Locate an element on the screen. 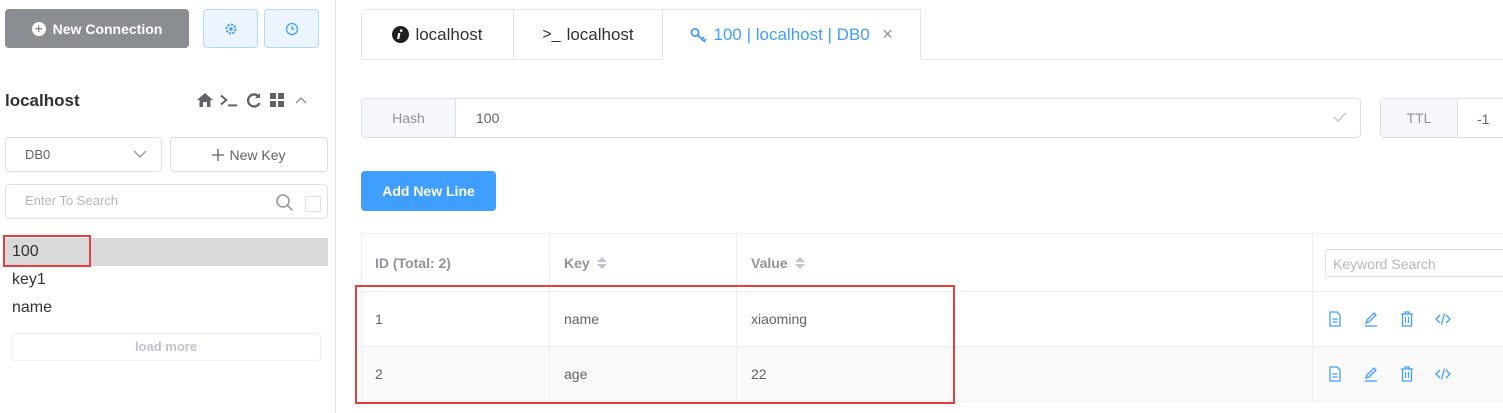 Image resolution: width=1503 pixels, height=413 pixels. header-id: ID (Total: 2) is located at coordinates (455, 262).